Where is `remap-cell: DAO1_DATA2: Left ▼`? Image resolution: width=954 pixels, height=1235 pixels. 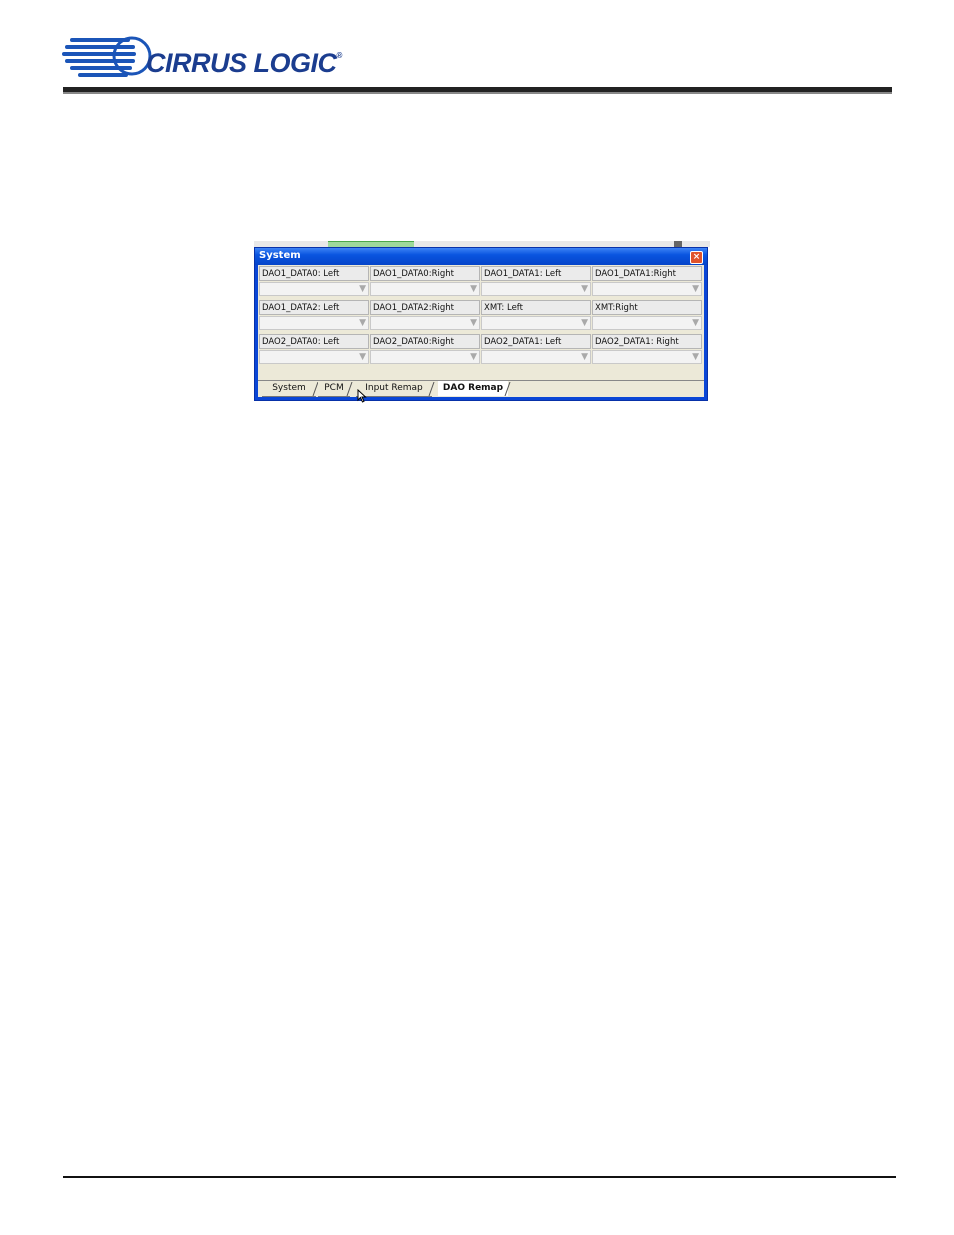 remap-cell: DAO1_DATA2: Left ▼ is located at coordinates (314, 316).